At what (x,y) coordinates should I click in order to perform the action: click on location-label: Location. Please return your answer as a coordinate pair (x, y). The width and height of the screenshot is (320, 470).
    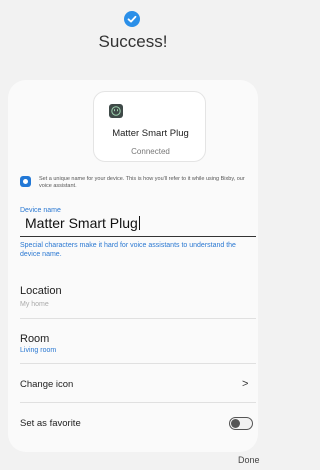
    Looking at the image, I should click on (41, 291).